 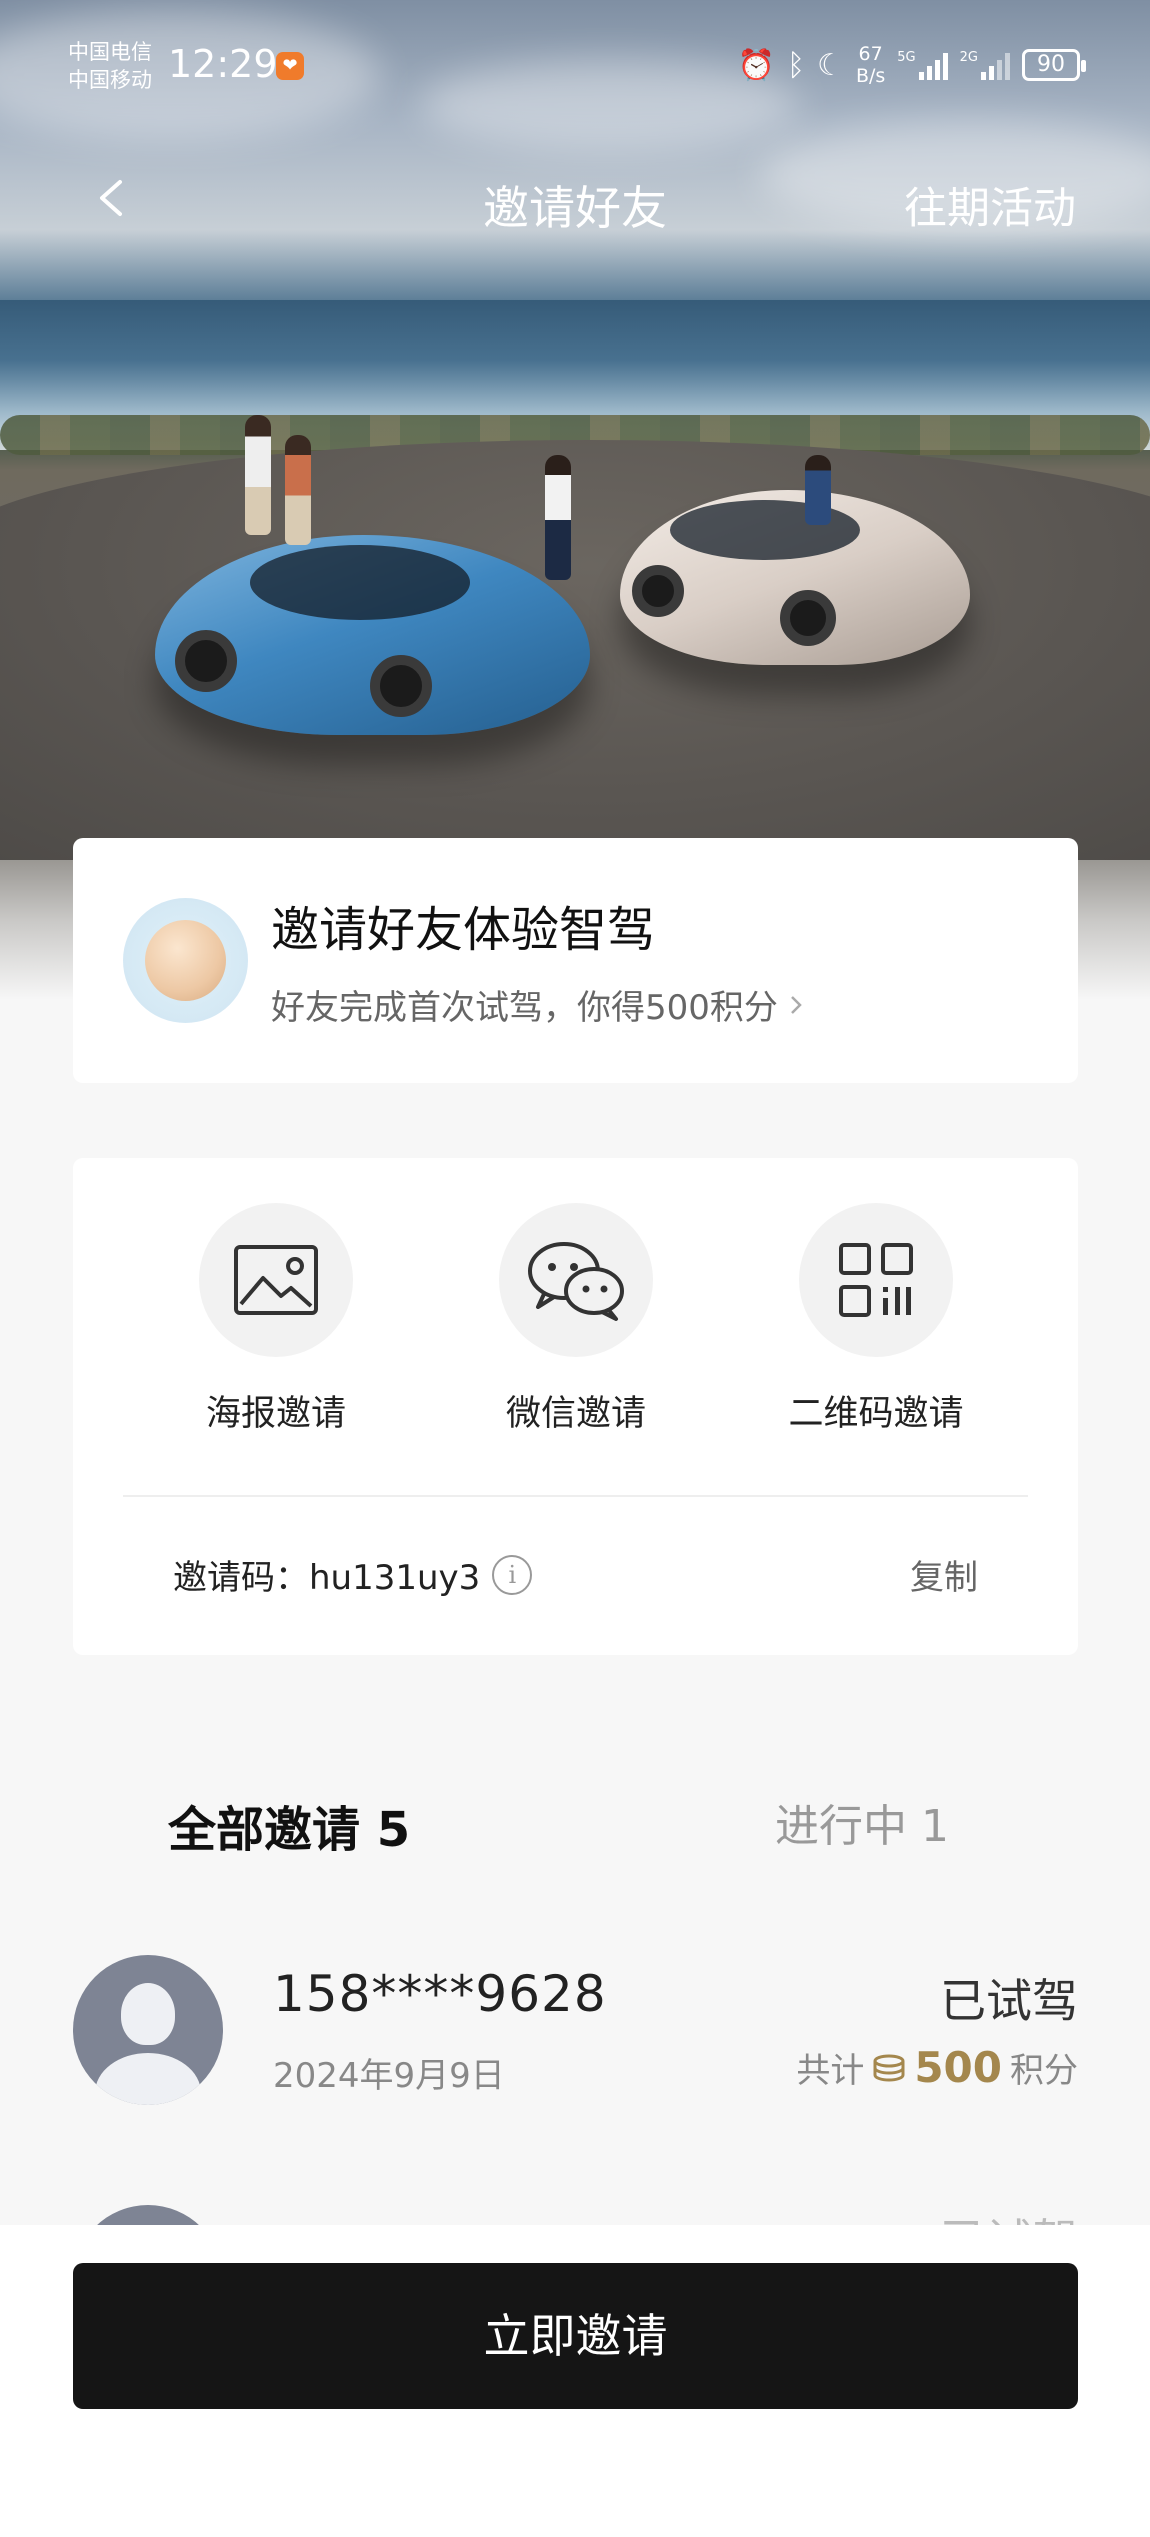 I want to click on info-icon: i, so click(x=512, y=1574).